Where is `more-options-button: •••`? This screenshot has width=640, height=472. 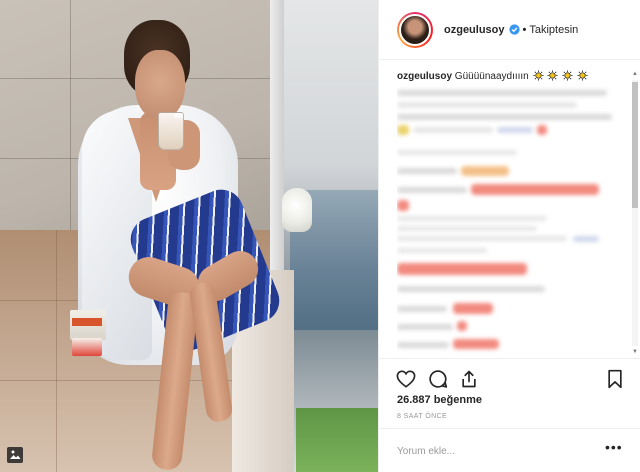
more-options-button: ••• is located at coordinates (615, 448).